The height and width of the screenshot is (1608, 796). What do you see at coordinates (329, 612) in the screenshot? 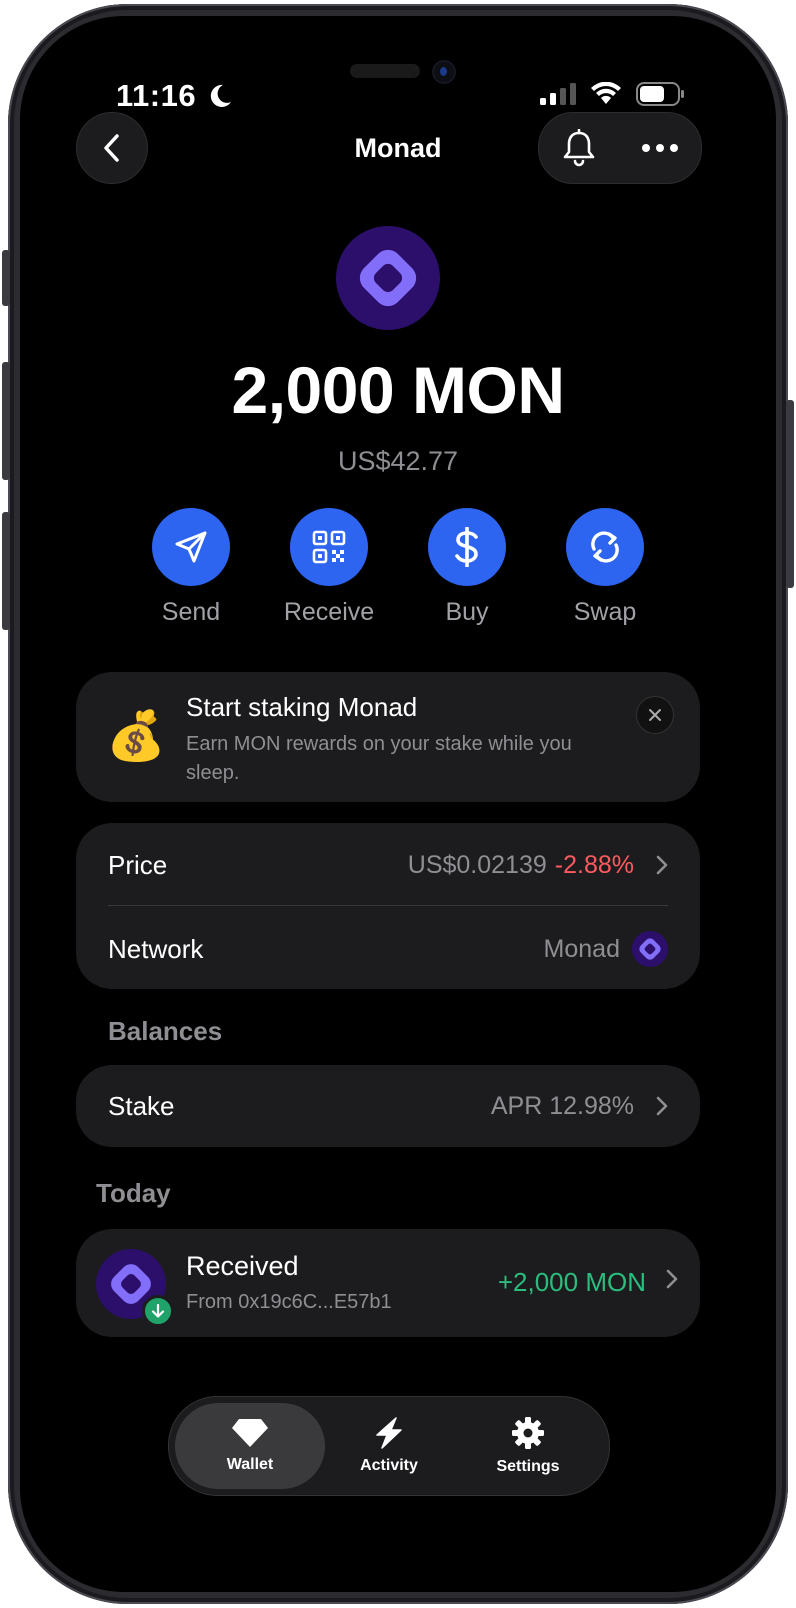
I see `receive-label: Receive` at bounding box center [329, 612].